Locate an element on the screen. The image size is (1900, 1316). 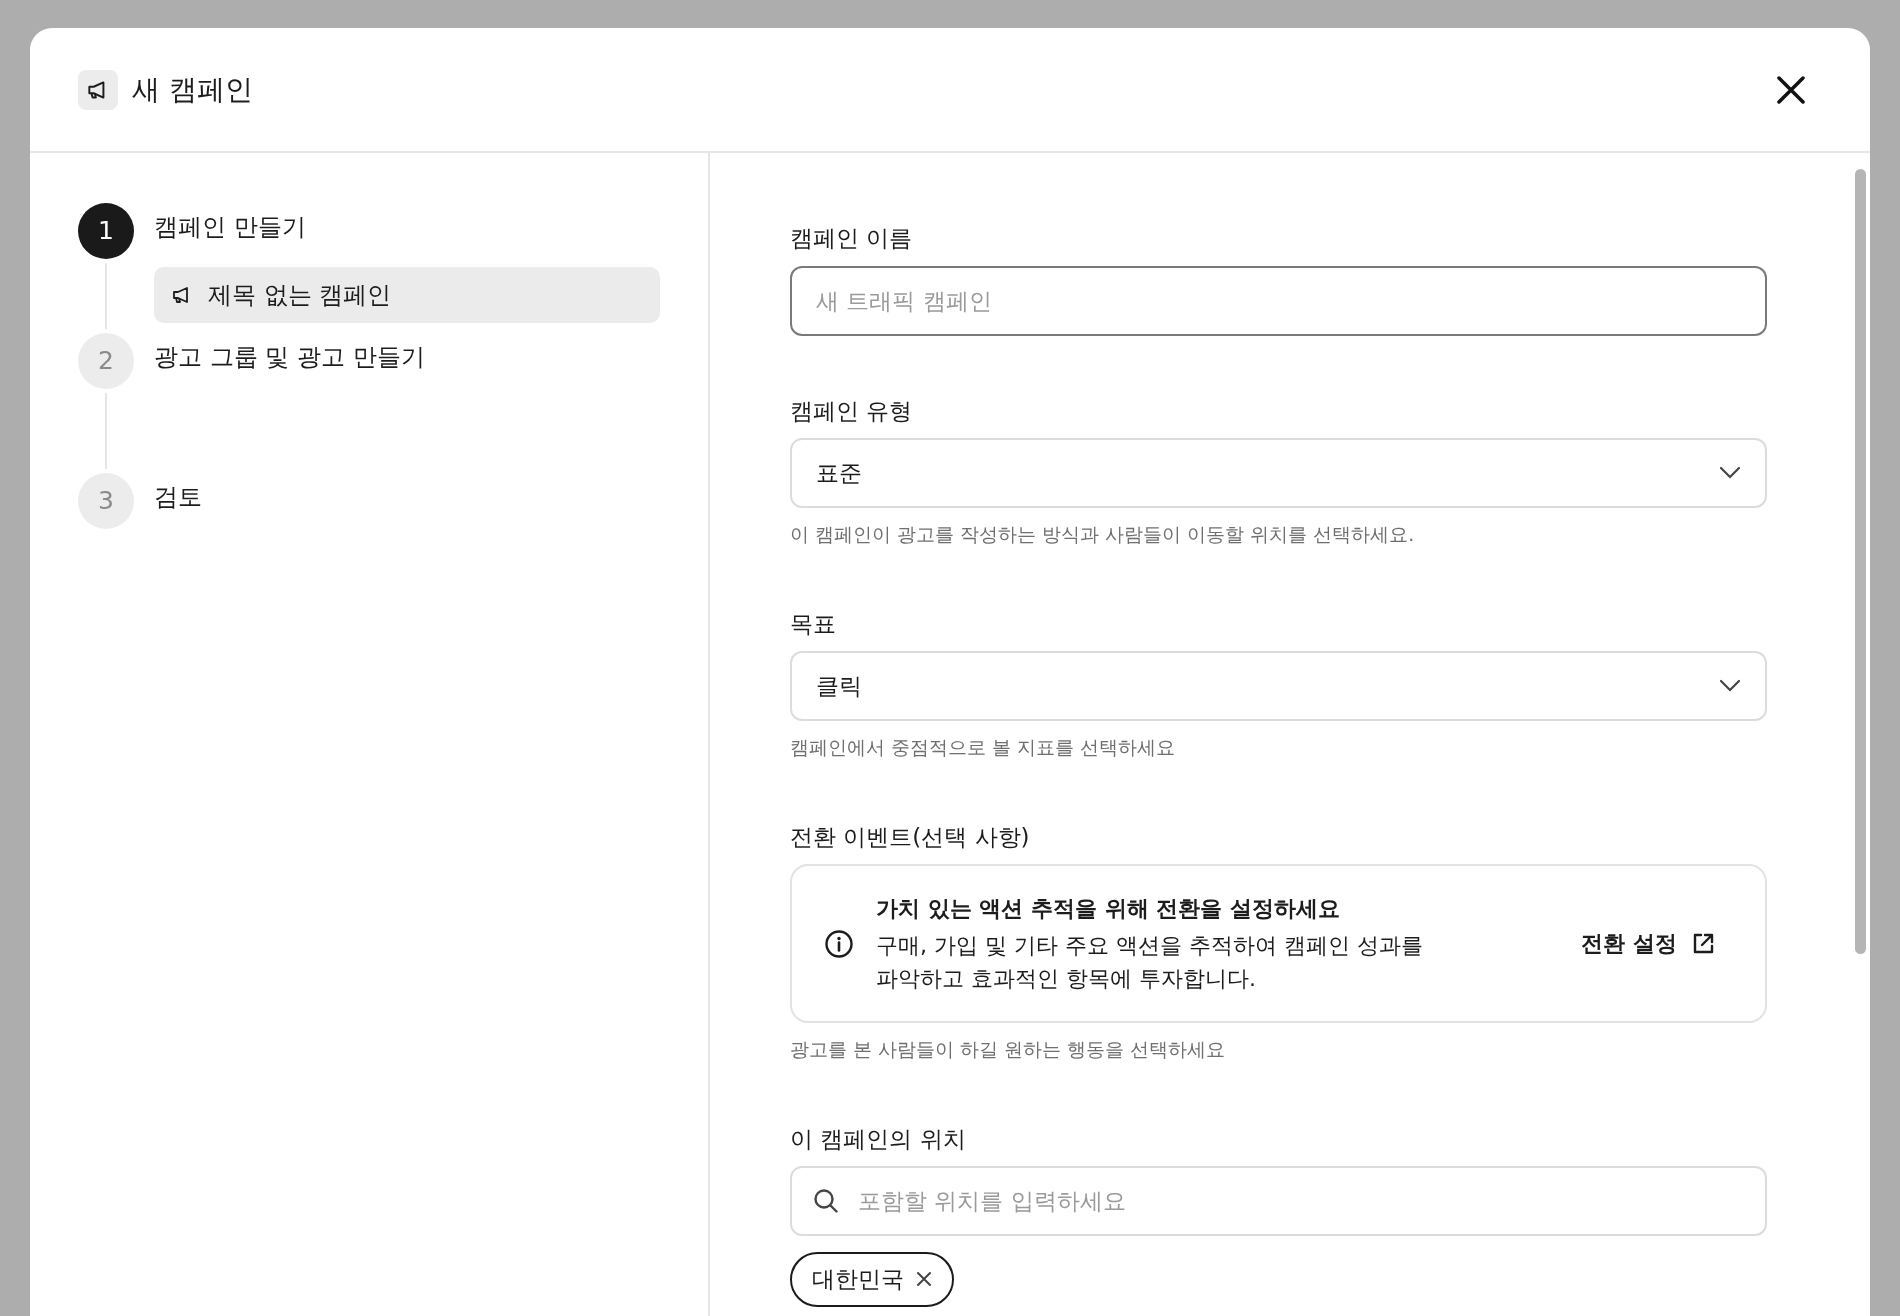
remove-icon is located at coordinates (924, 1279).